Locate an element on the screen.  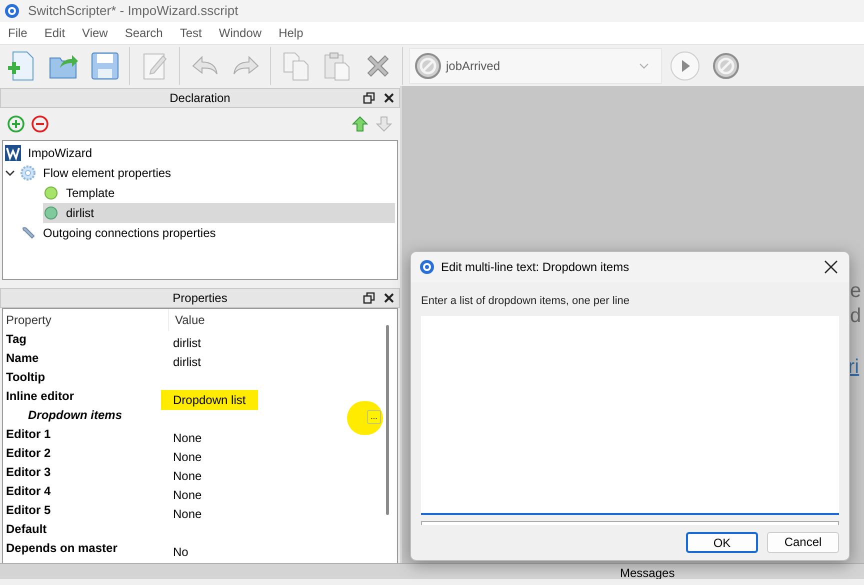
tree-item: dirlist is located at coordinates (219, 213).